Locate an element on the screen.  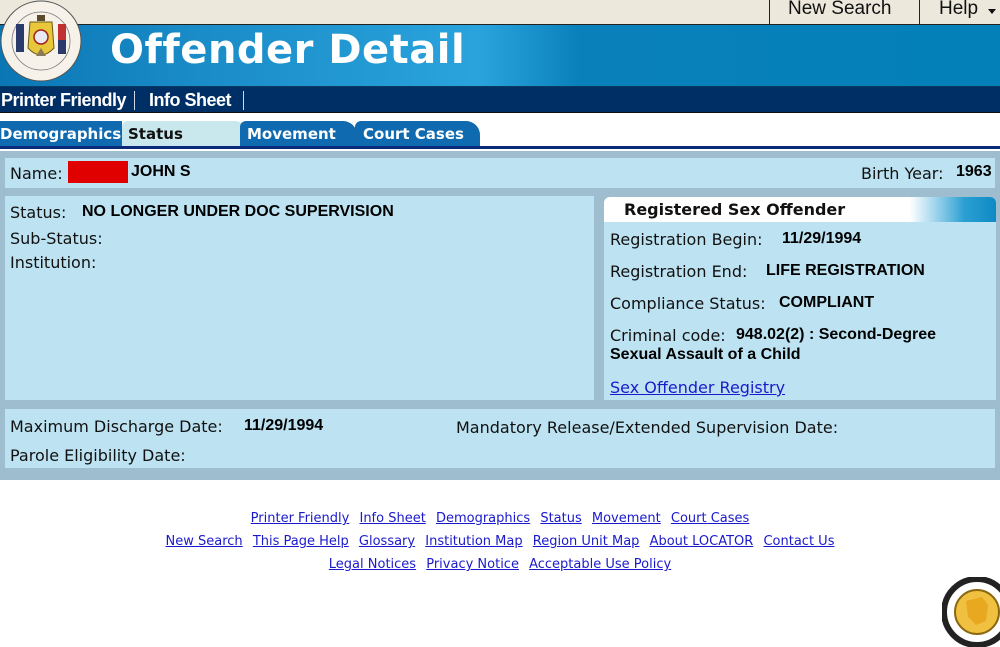
max-discharge-value: 11/29/1994 is located at coordinates (284, 425).